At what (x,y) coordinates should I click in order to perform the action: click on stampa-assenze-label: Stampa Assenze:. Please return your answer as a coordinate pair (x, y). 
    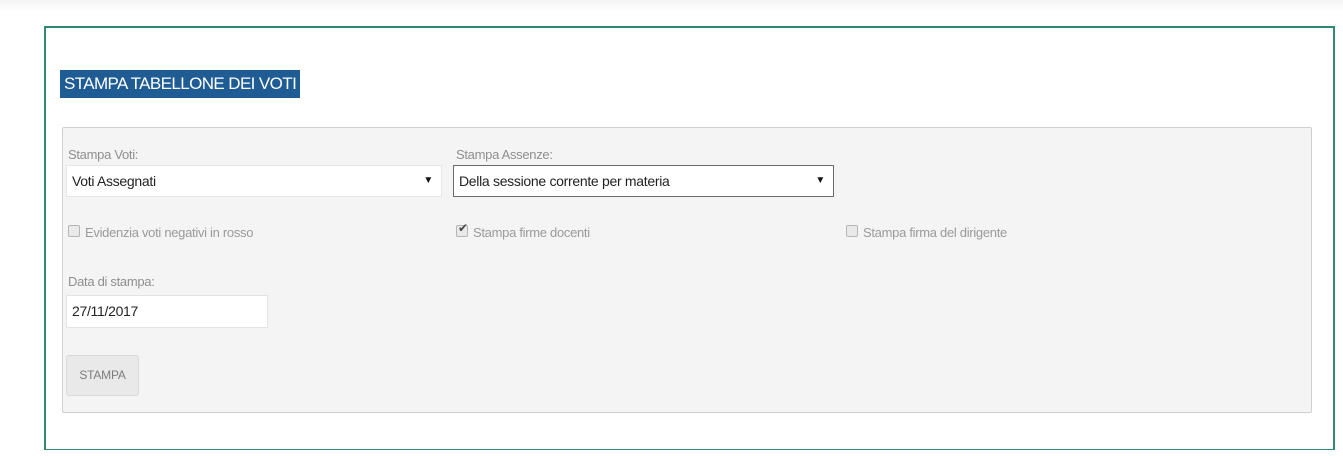
    Looking at the image, I should click on (504, 154).